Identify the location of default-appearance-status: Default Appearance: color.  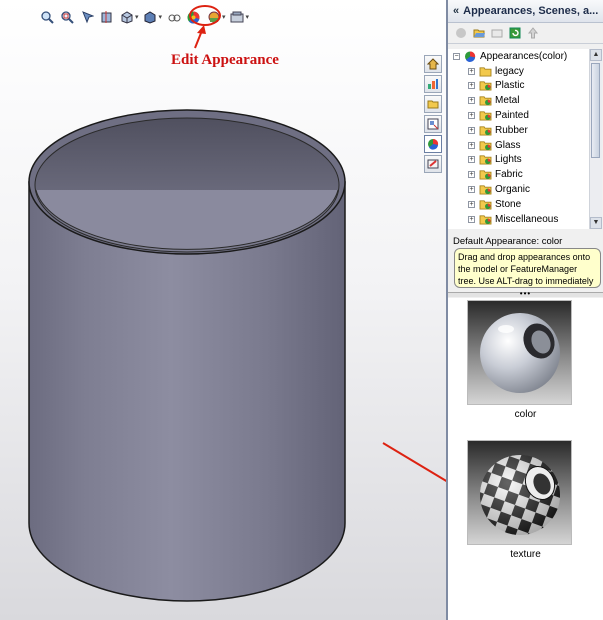
(508, 241).